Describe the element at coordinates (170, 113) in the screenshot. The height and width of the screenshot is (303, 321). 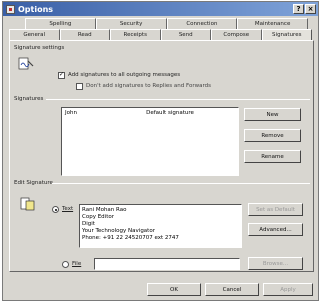
I see `signature-note: Default signature` at that location.